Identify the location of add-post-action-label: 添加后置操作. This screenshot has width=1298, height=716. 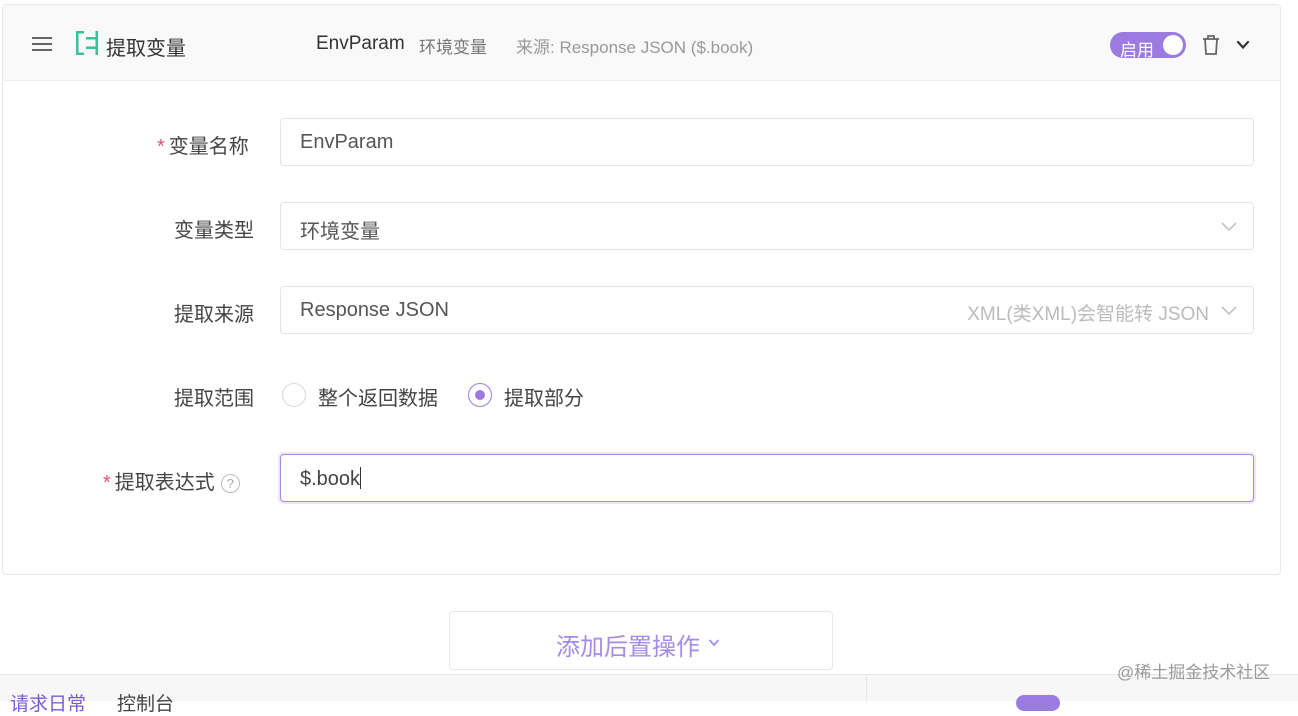
(628, 647).